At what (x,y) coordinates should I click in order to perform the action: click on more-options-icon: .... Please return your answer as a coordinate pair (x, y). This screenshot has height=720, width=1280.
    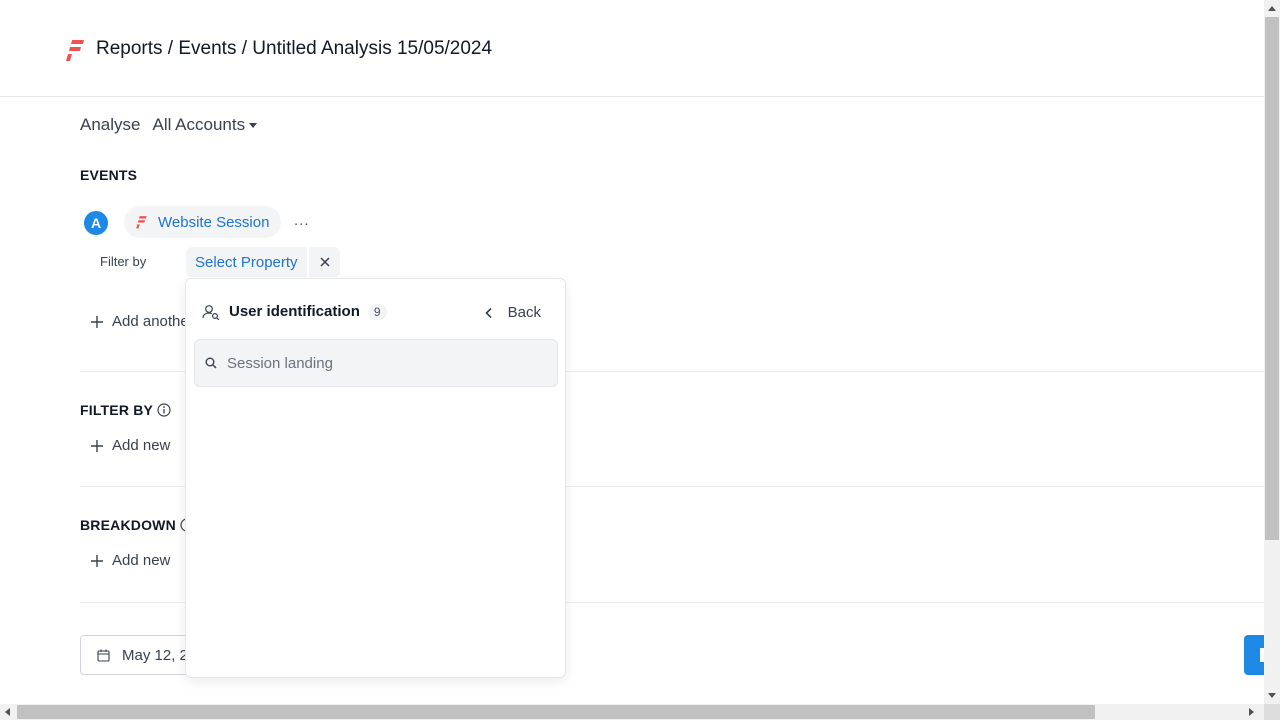
    Looking at the image, I should click on (302, 220).